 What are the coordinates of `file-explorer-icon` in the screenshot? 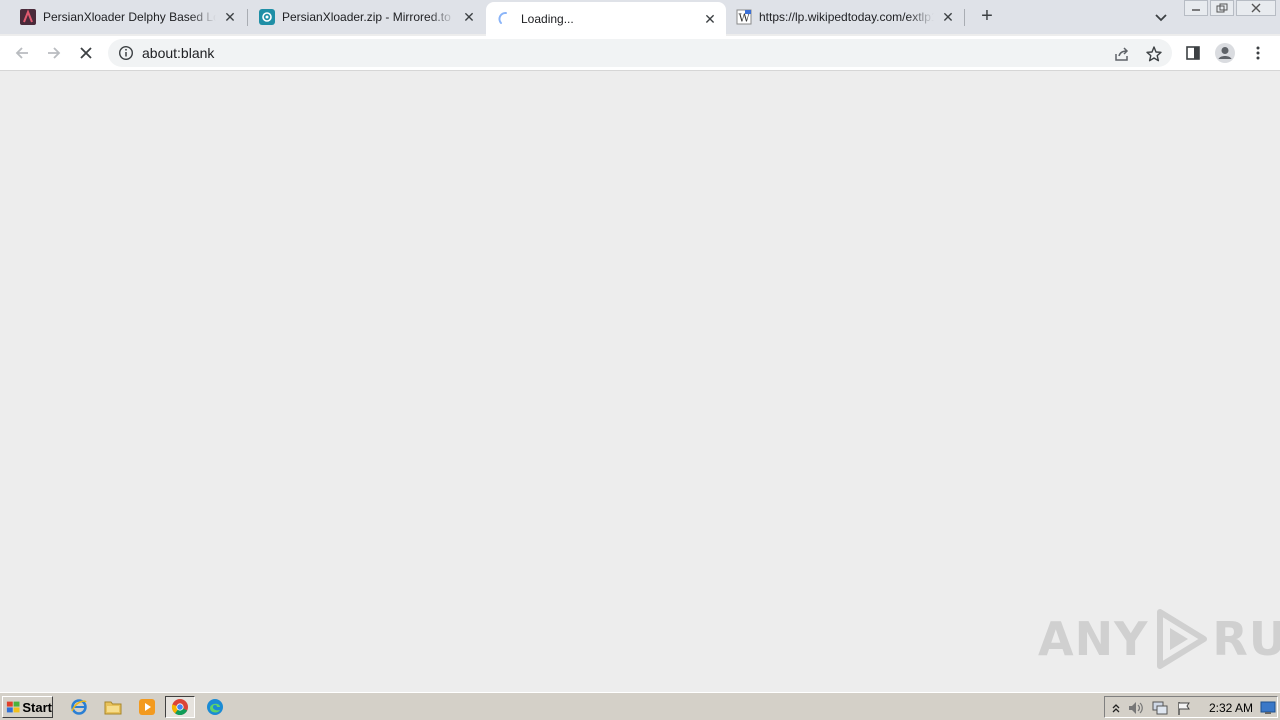 It's located at (113, 707).